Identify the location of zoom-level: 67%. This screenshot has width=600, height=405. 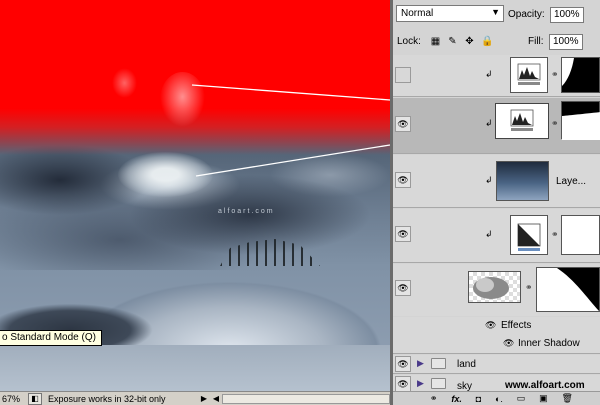
(14, 399).